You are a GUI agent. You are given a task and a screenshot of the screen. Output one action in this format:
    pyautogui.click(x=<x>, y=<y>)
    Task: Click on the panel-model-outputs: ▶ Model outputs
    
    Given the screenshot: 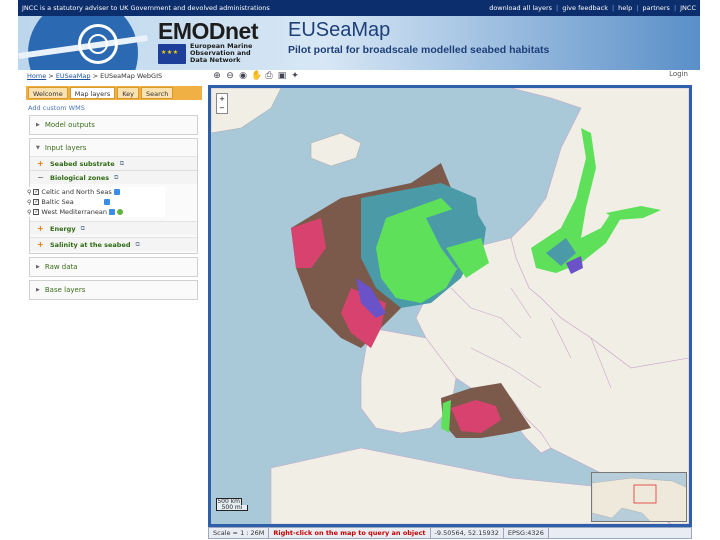 What is the action you would take?
    pyautogui.click(x=113, y=125)
    